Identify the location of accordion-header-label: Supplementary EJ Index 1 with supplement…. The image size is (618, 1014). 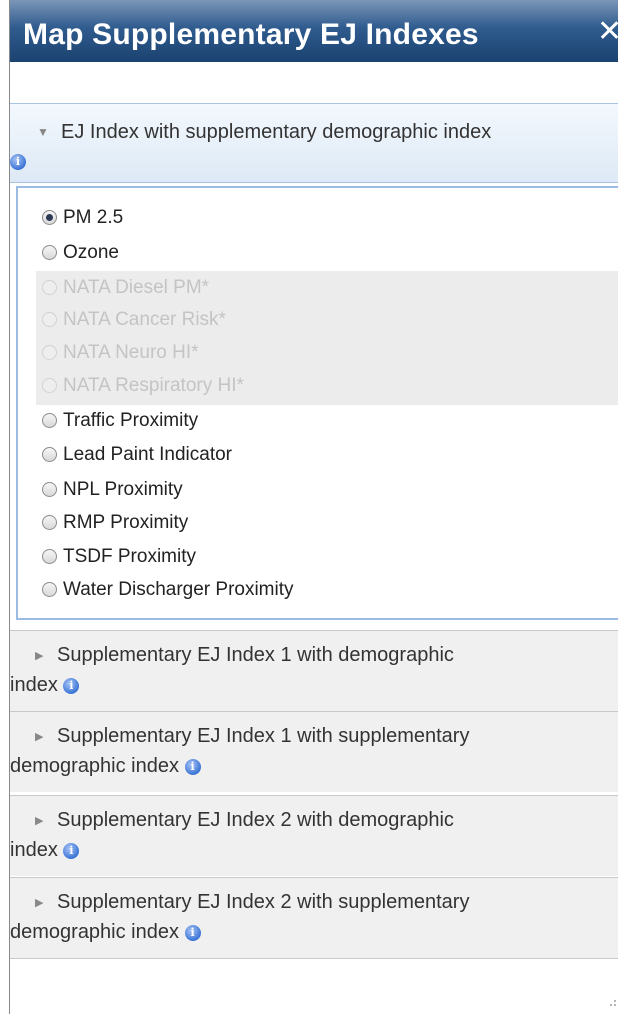
(263, 736).